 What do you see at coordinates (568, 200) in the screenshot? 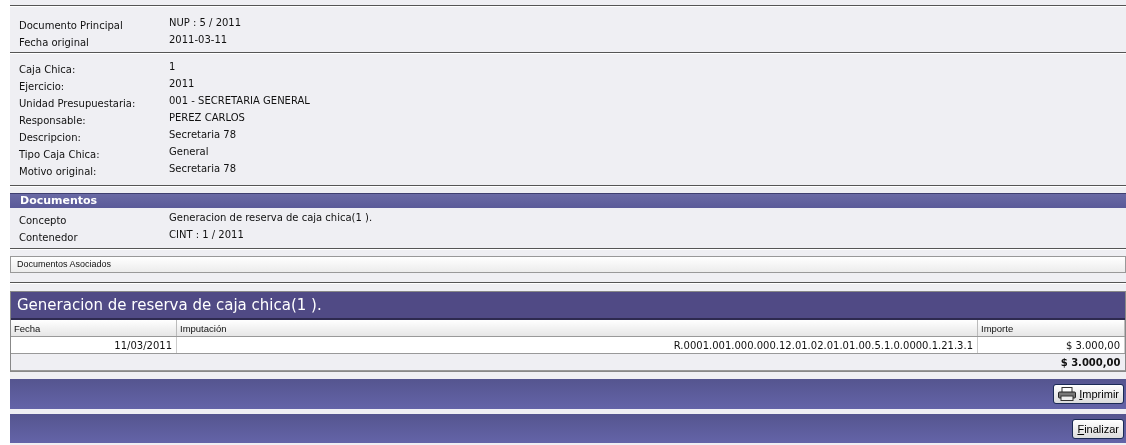
I see `section-header: Documentos` at bounding box center [568, 200].